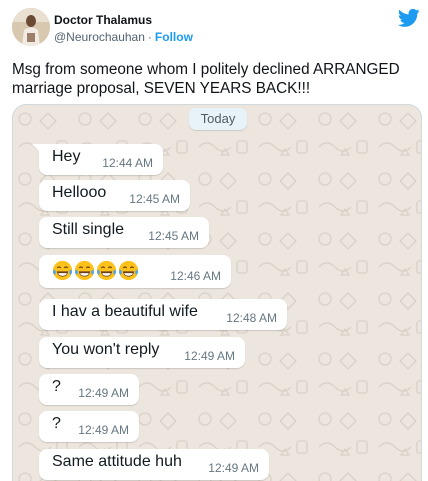 This screenshot has width=428, height=481. What do you see at coordinates (79, 192) in the screenshot?
I see `message-text: Hellooo` at bounding box center [79, 192].